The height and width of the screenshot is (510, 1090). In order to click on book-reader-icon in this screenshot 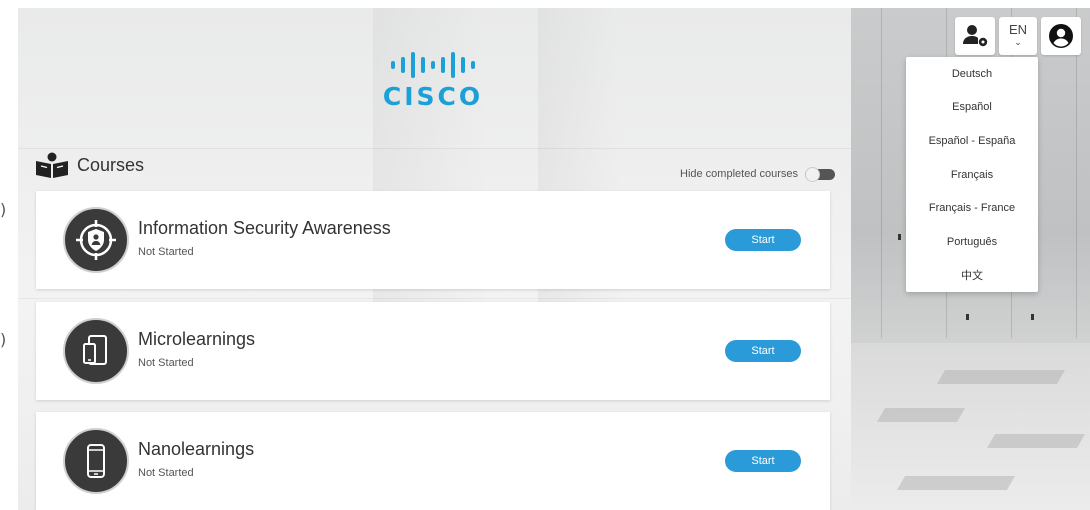, I will do `click(52, 165)`.